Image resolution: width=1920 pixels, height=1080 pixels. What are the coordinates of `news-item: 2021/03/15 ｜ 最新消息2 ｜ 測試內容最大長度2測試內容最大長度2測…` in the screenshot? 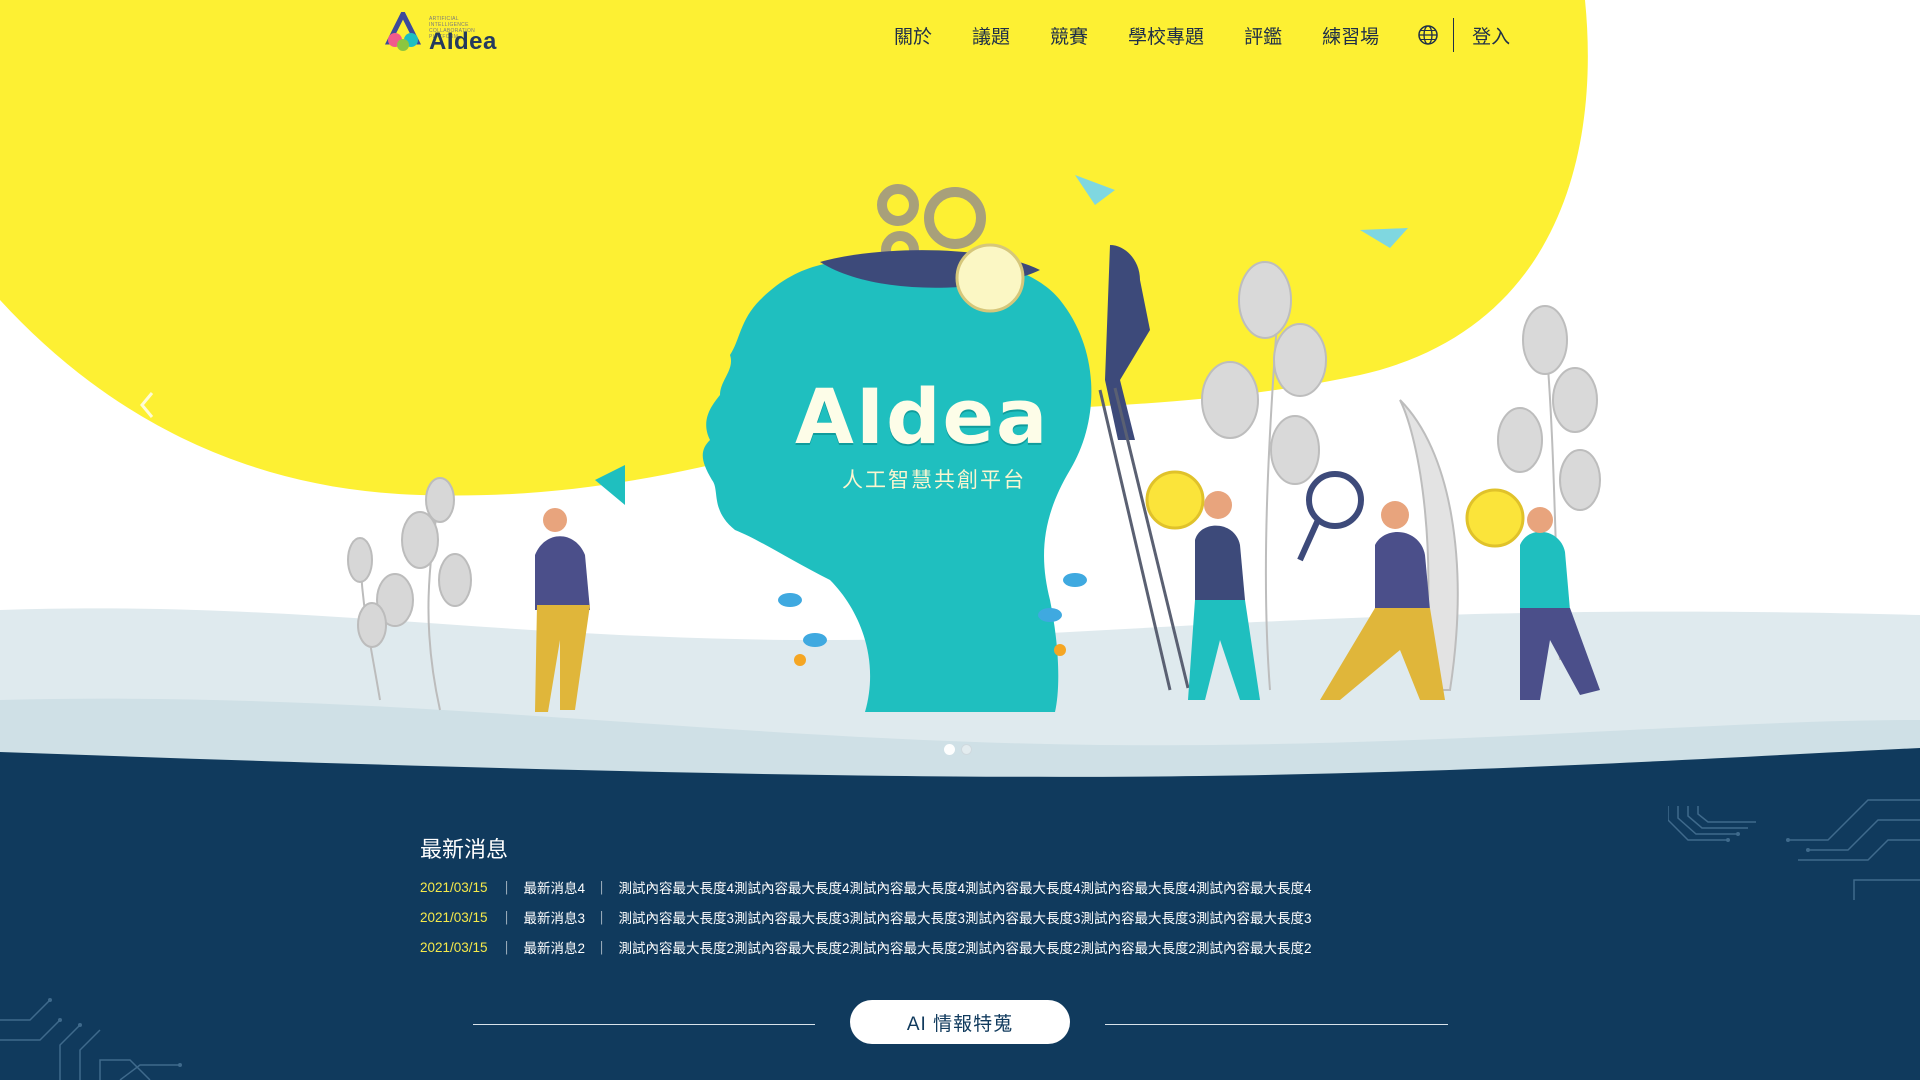 It's located at (866, 947).